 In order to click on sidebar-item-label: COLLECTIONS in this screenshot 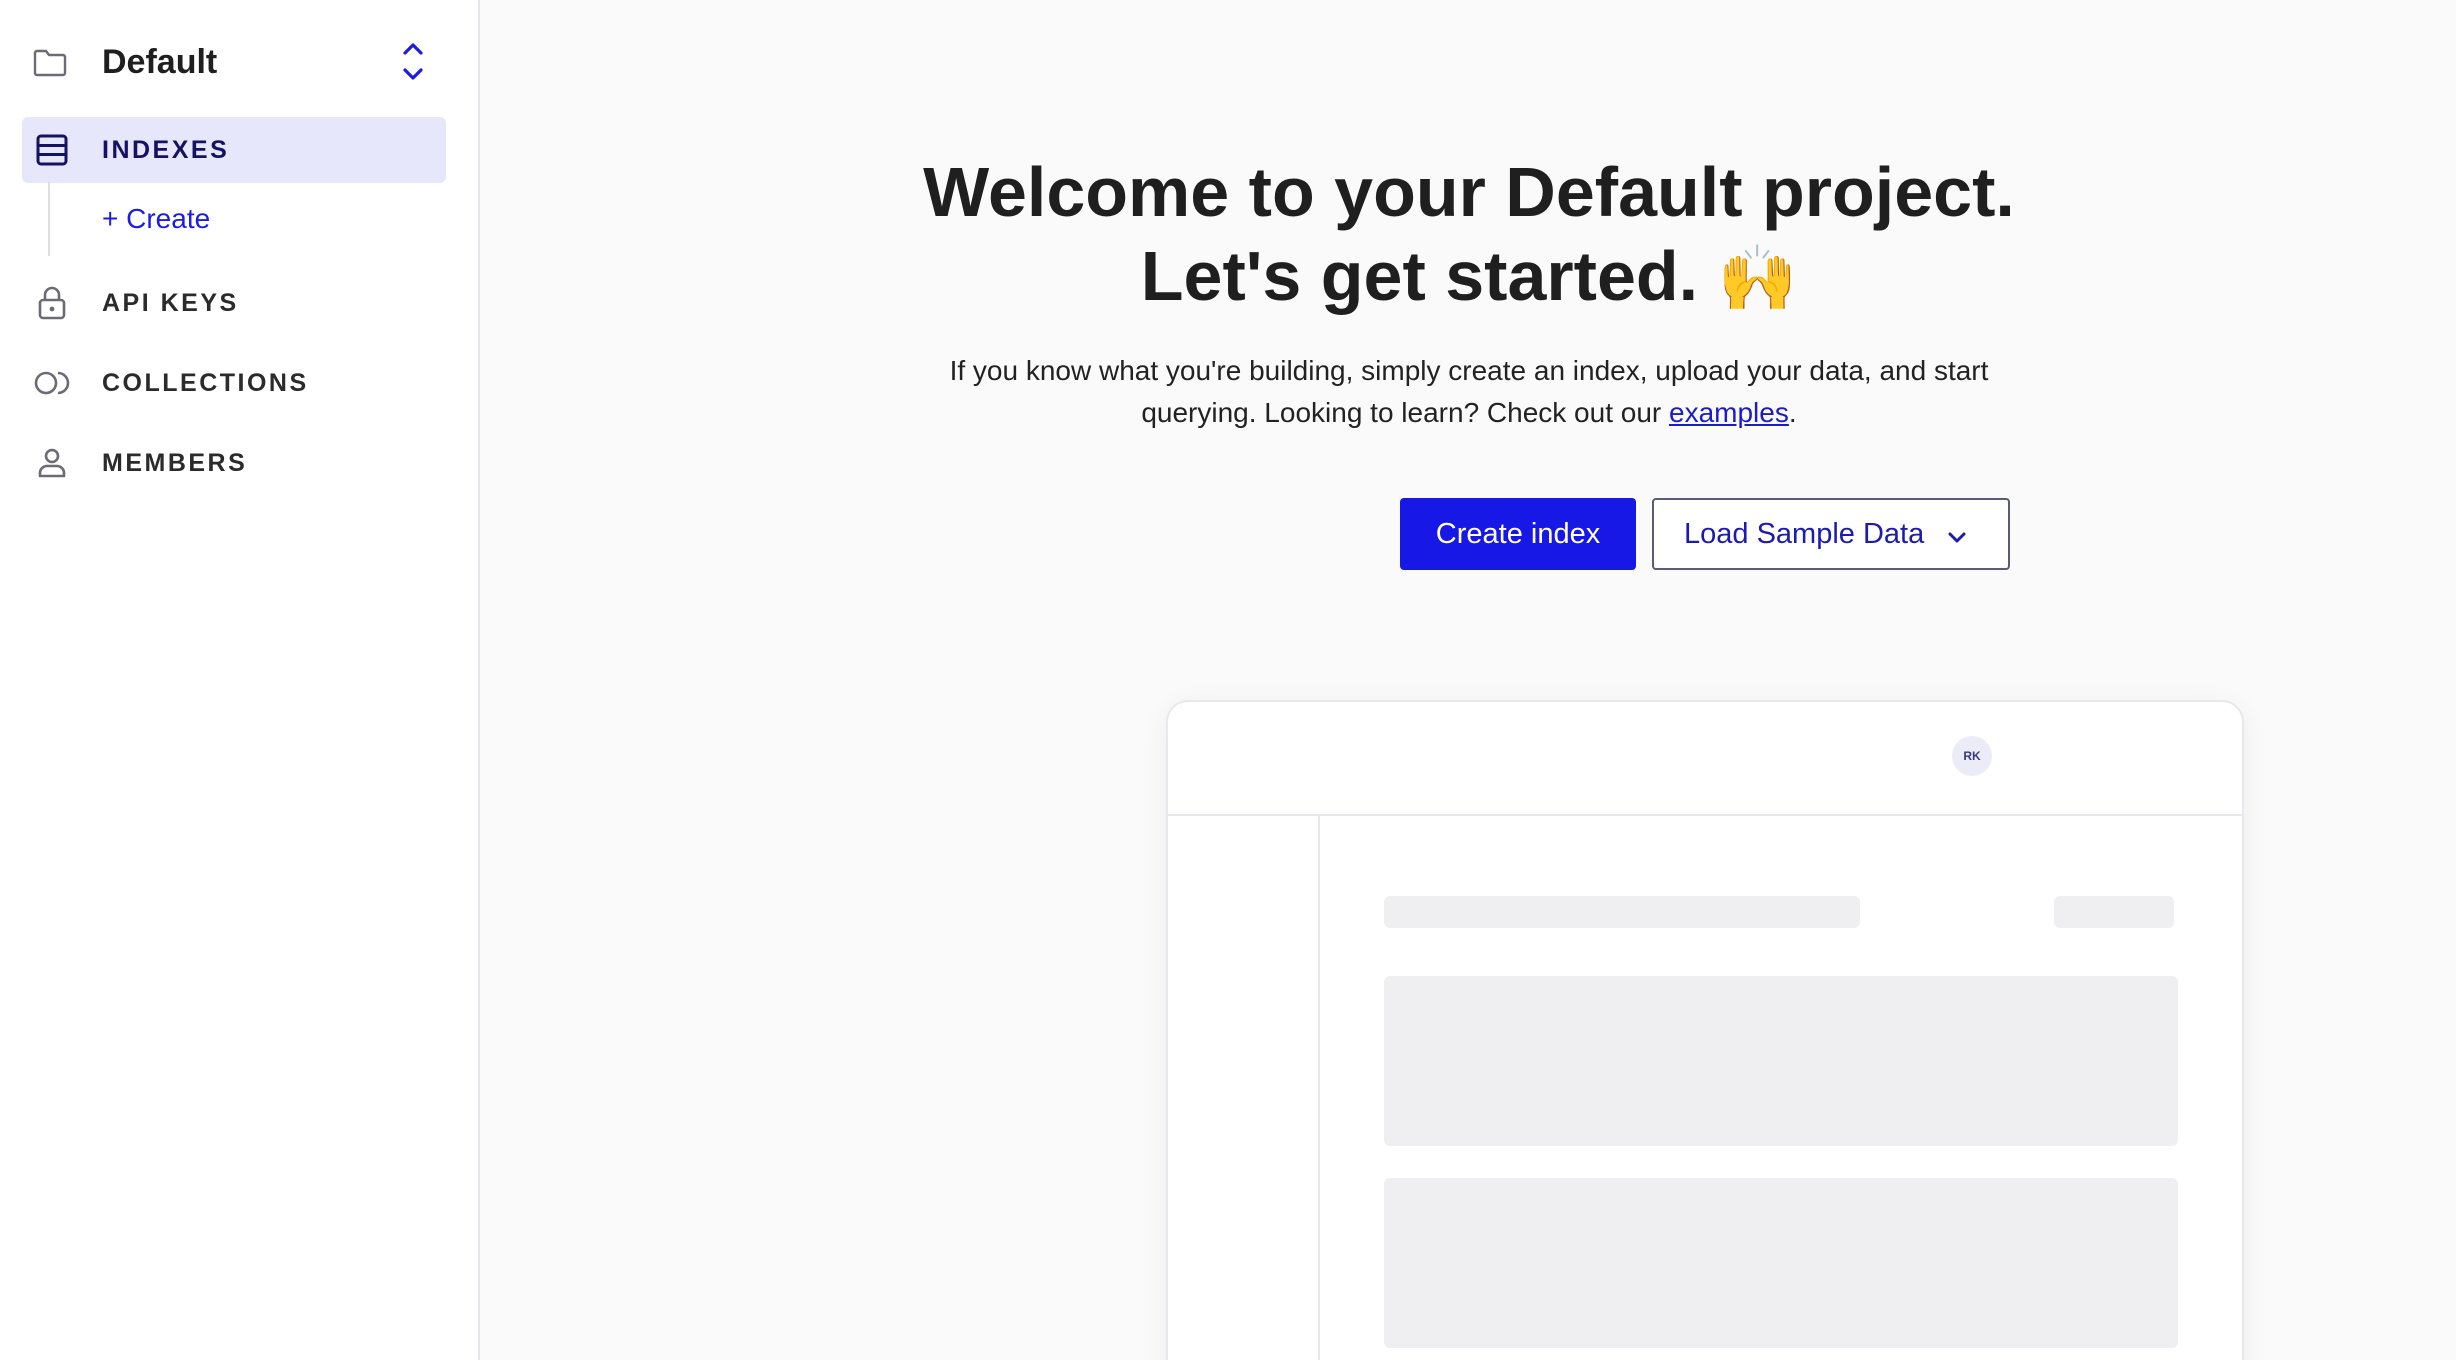, I will do `click(205, 383)`.